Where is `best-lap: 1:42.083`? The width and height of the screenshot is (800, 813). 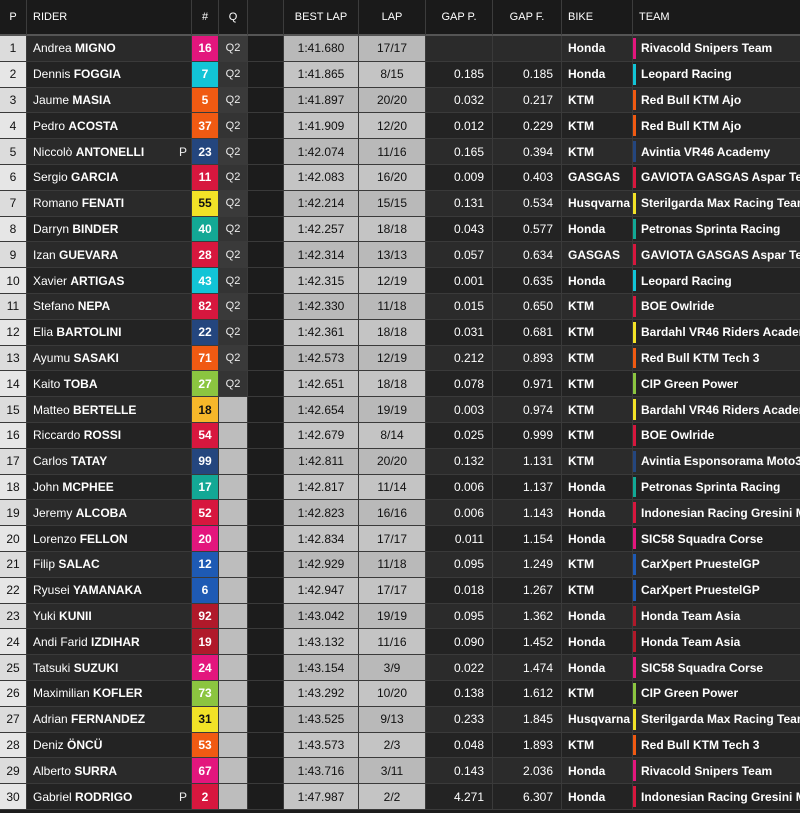 best-lap: 1:42.083 is located at coordinates (321, 177).